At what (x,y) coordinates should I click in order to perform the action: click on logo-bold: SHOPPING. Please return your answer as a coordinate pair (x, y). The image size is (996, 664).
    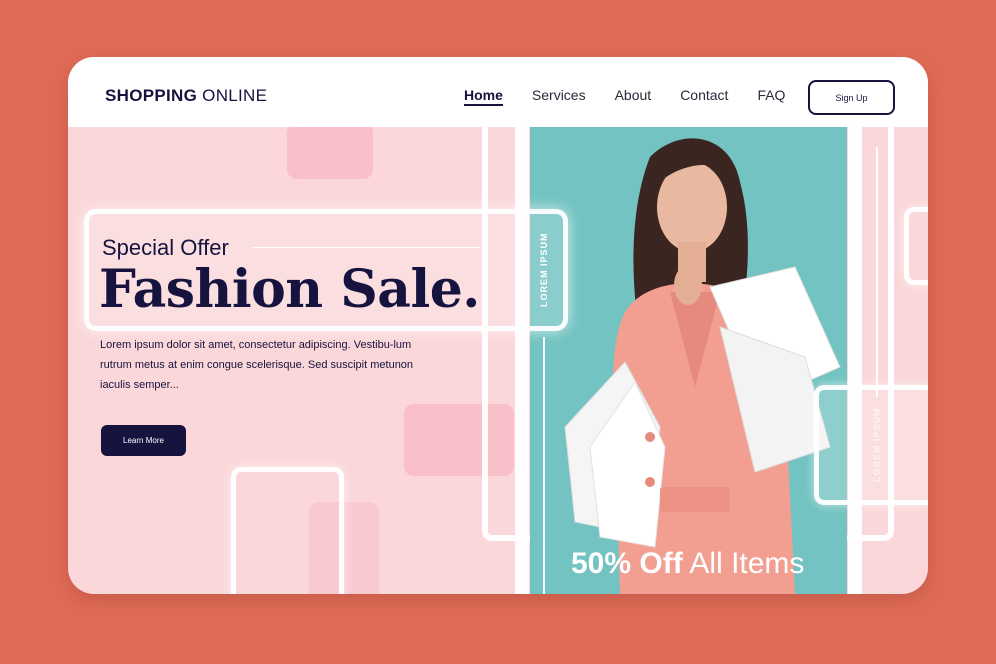
    Looking at the image, I should click on (151, 95).